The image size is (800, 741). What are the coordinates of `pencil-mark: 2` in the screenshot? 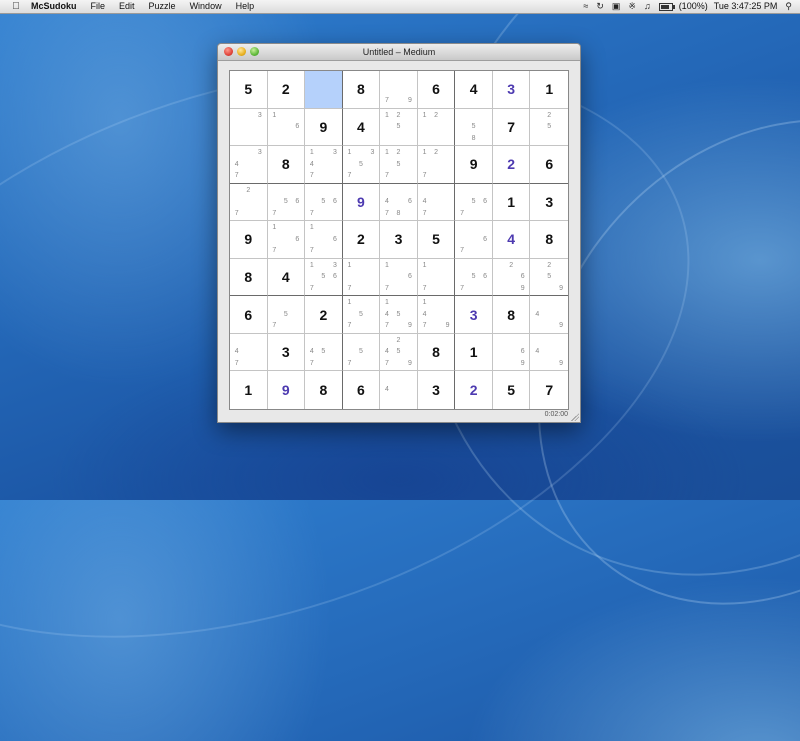 It's located at (398, 153).